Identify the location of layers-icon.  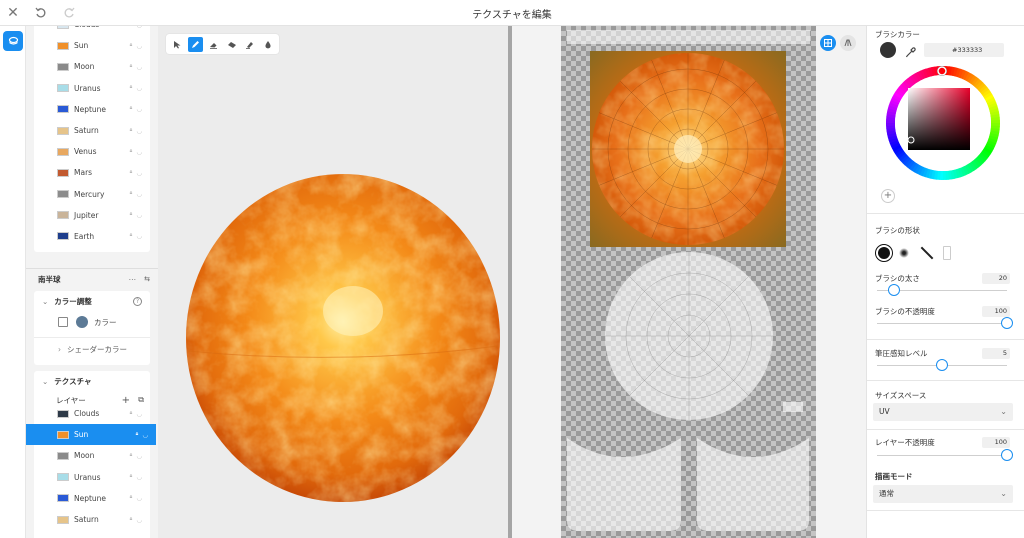
(13, 41).